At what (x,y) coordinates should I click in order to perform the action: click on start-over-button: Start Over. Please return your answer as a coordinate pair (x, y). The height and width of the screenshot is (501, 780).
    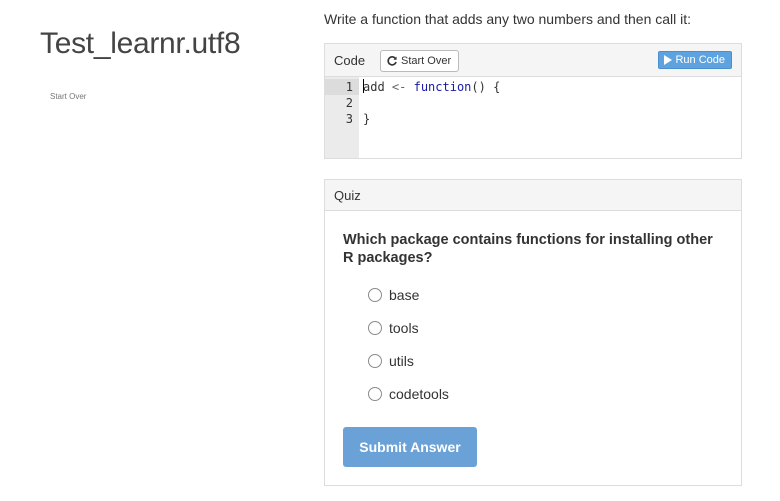
    Looking at the image, I should click on (420, 61).